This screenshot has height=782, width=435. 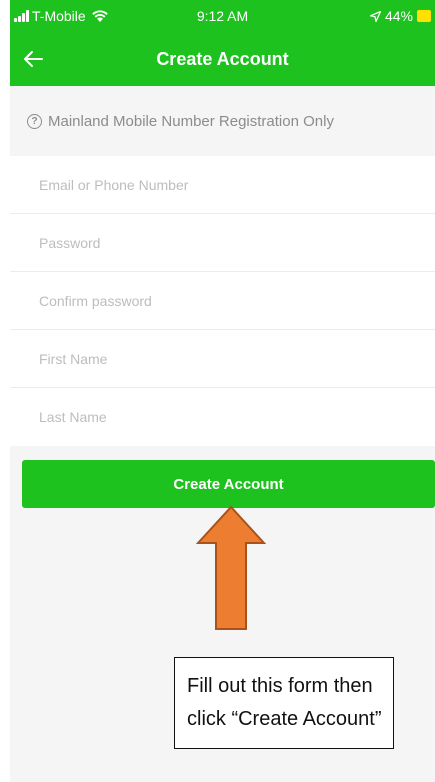 I want to click on last-name-field-row, so click(x=222, y=417).